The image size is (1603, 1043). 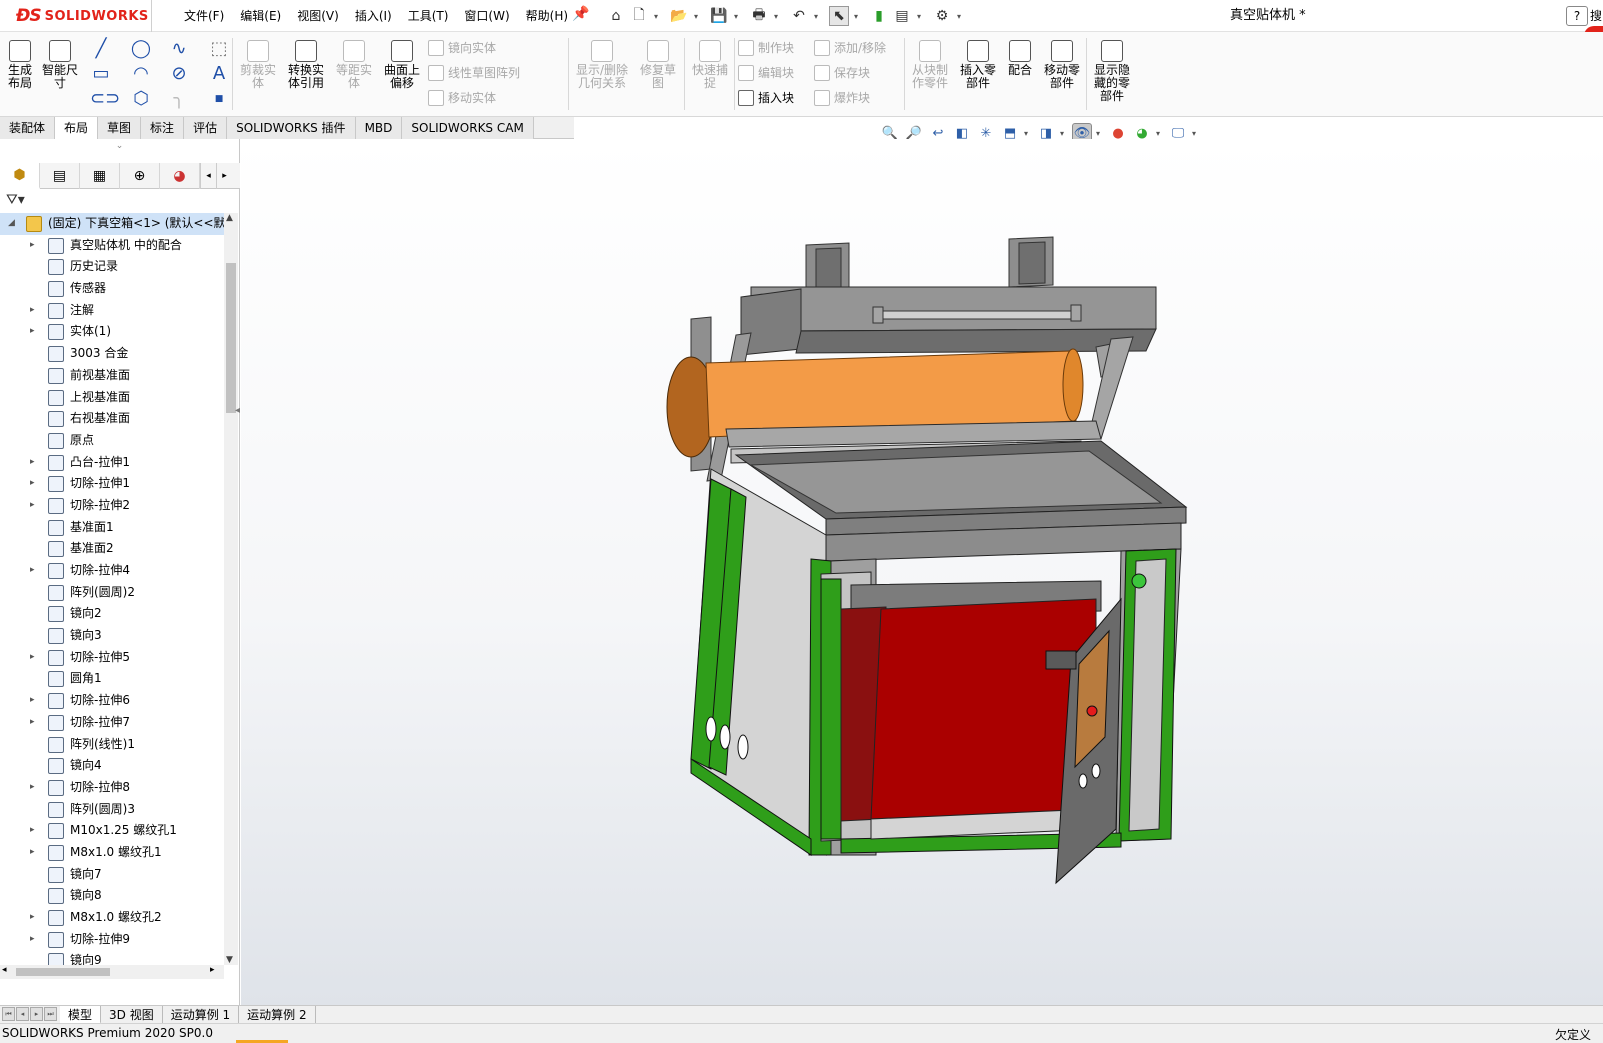 I want to click on rectangle-icon: ▭, so click(x=101, y=74).